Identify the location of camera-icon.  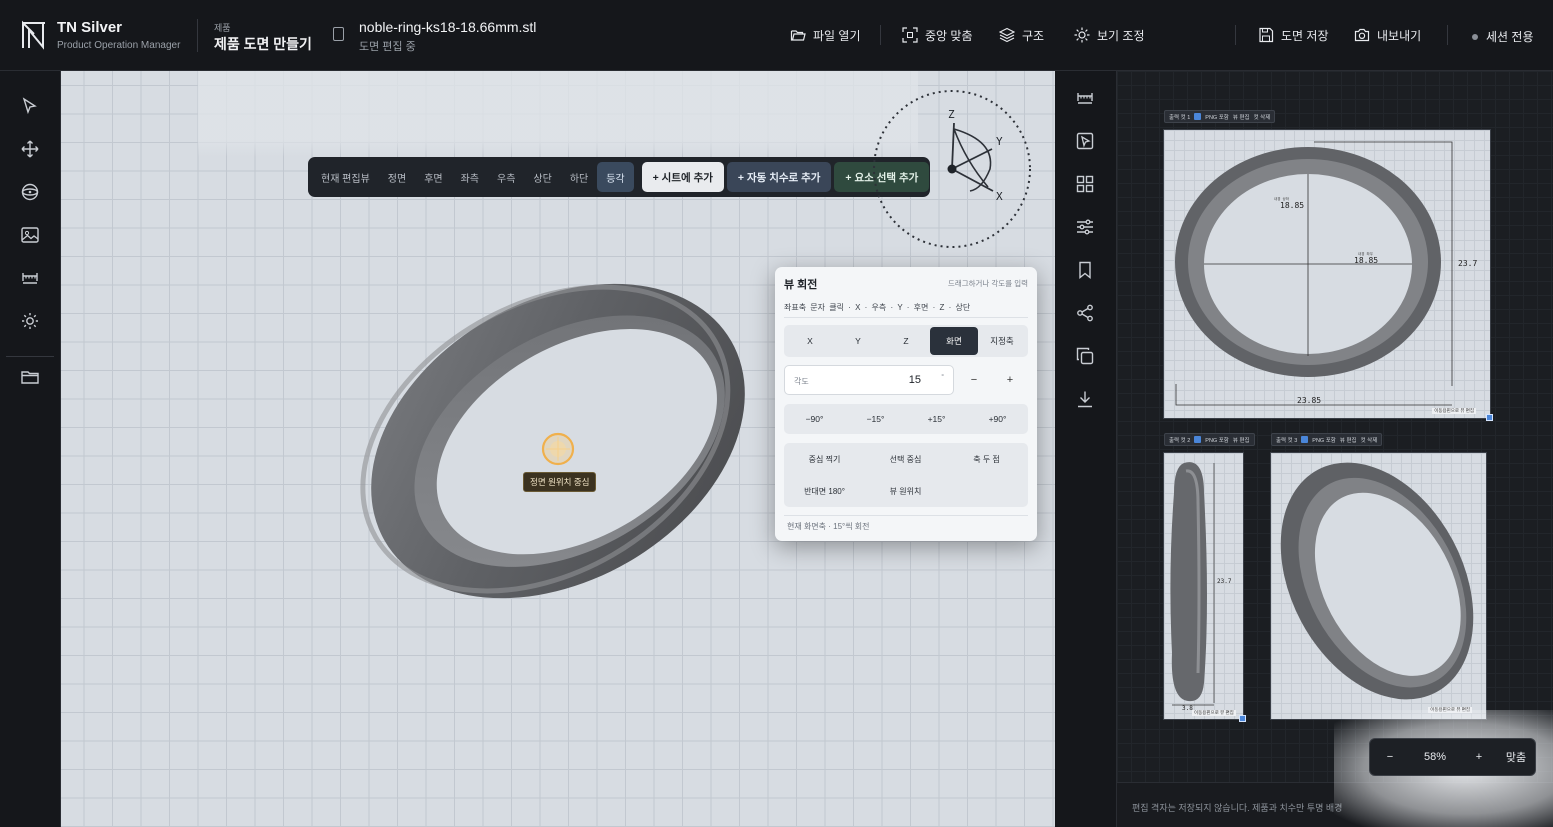
(1362, 35).